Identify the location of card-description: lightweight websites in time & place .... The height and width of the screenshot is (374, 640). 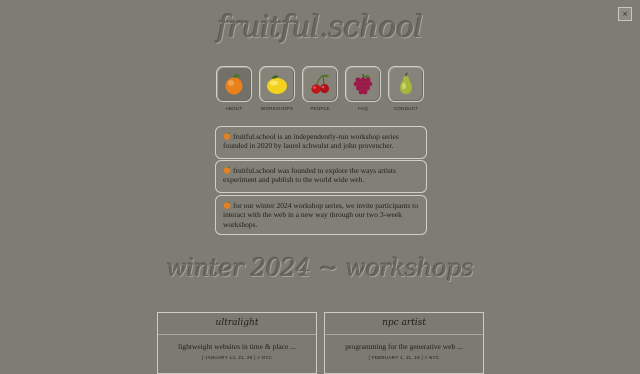
(237, 346).